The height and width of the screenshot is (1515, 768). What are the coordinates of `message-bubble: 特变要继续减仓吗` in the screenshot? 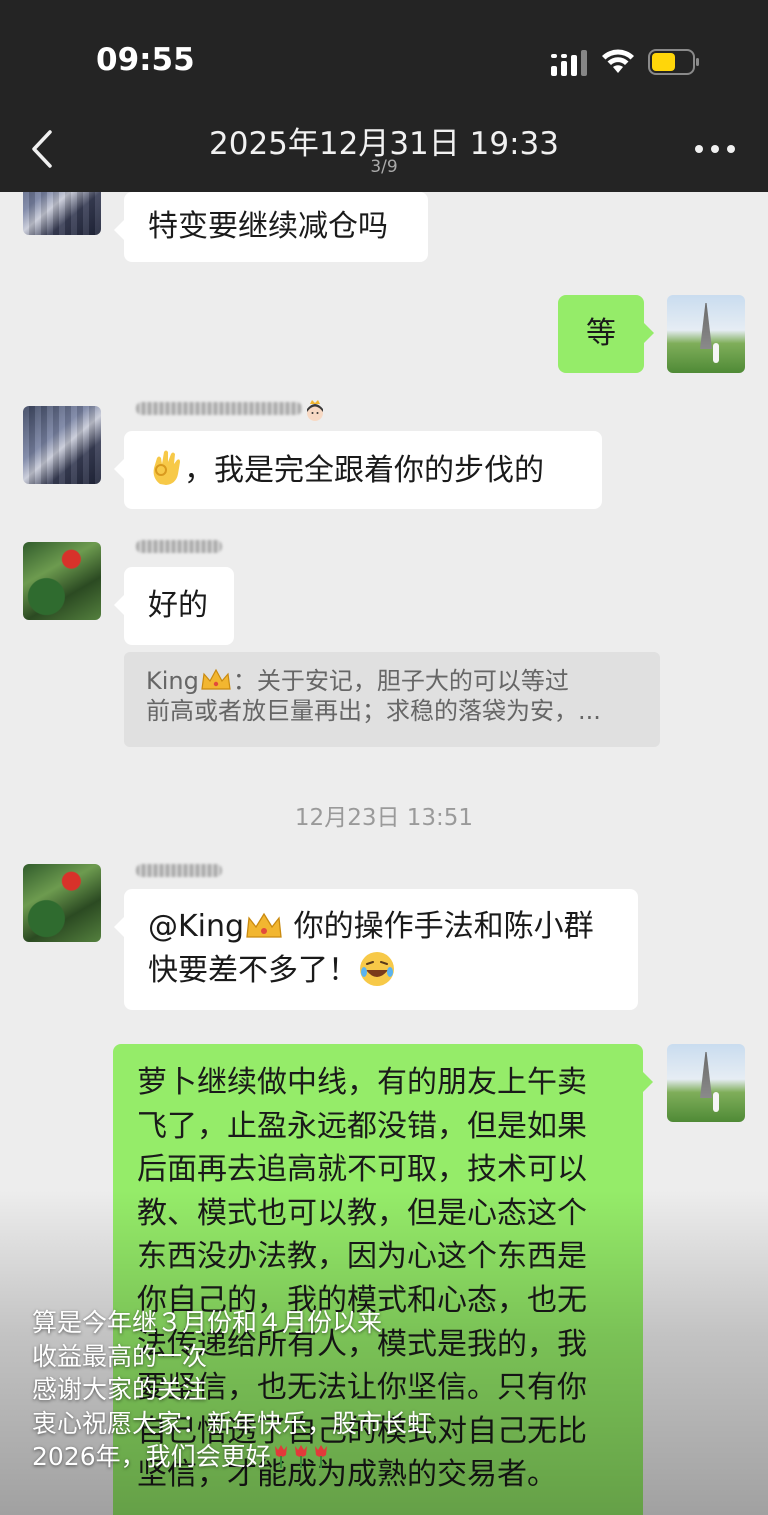 It's located at (271, 227).